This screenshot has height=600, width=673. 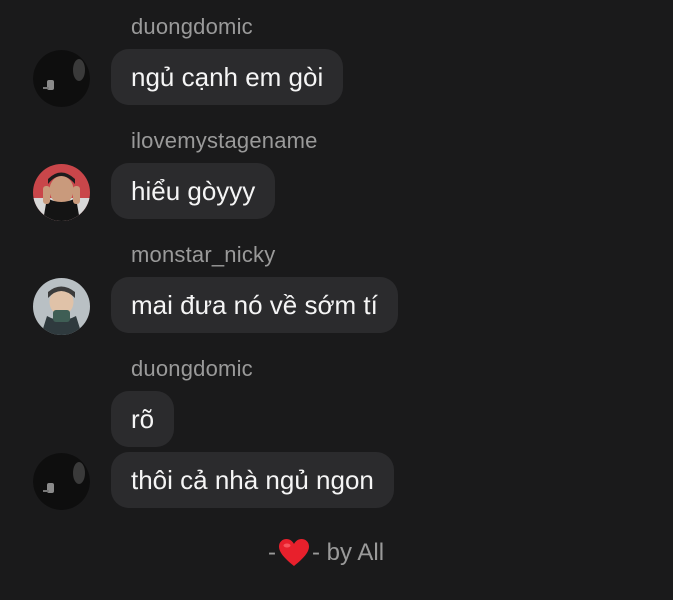 I want to click on message-bubble: hiểu gòyyy, so click(x=193, y=191).